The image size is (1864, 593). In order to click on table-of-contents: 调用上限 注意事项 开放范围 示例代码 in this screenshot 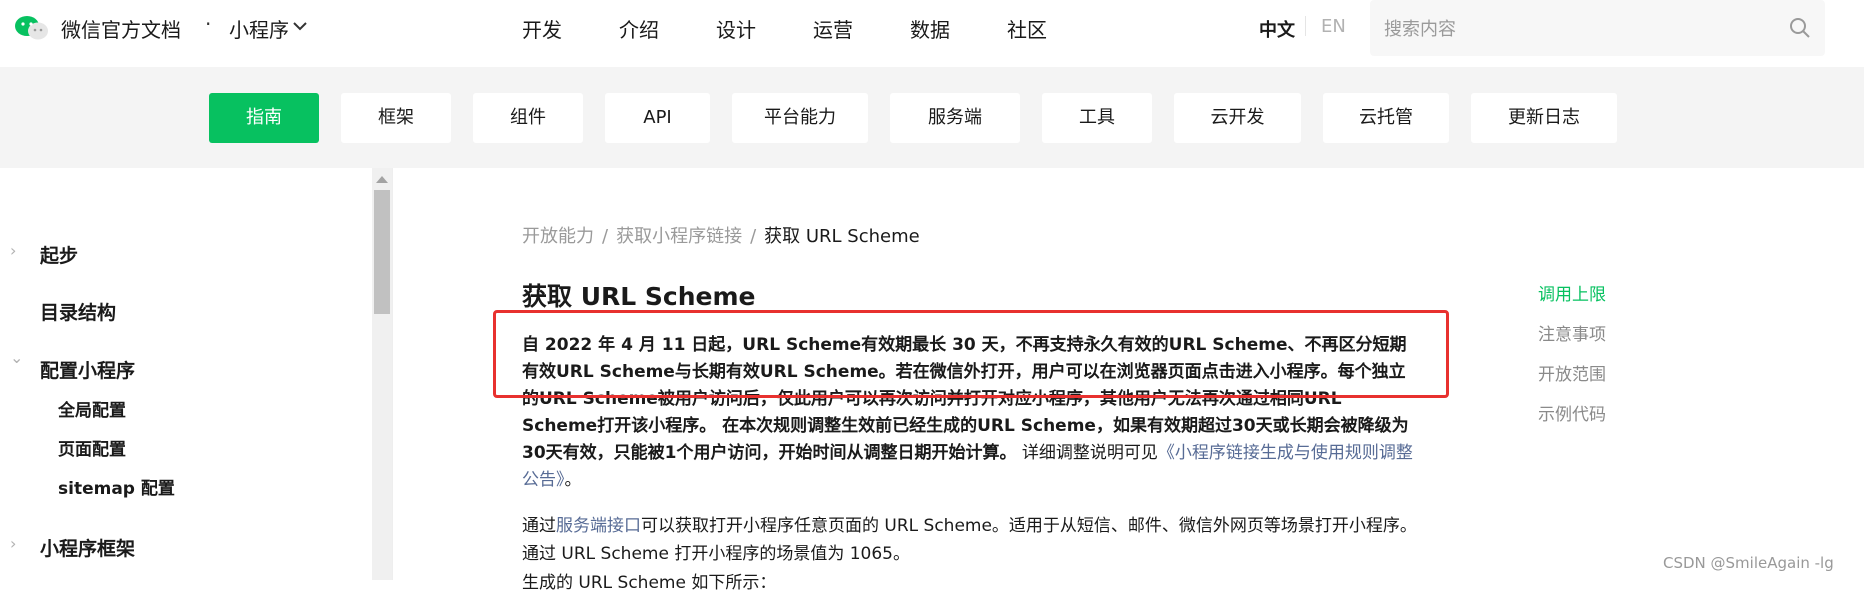, I will do `click(1572, 360)`.